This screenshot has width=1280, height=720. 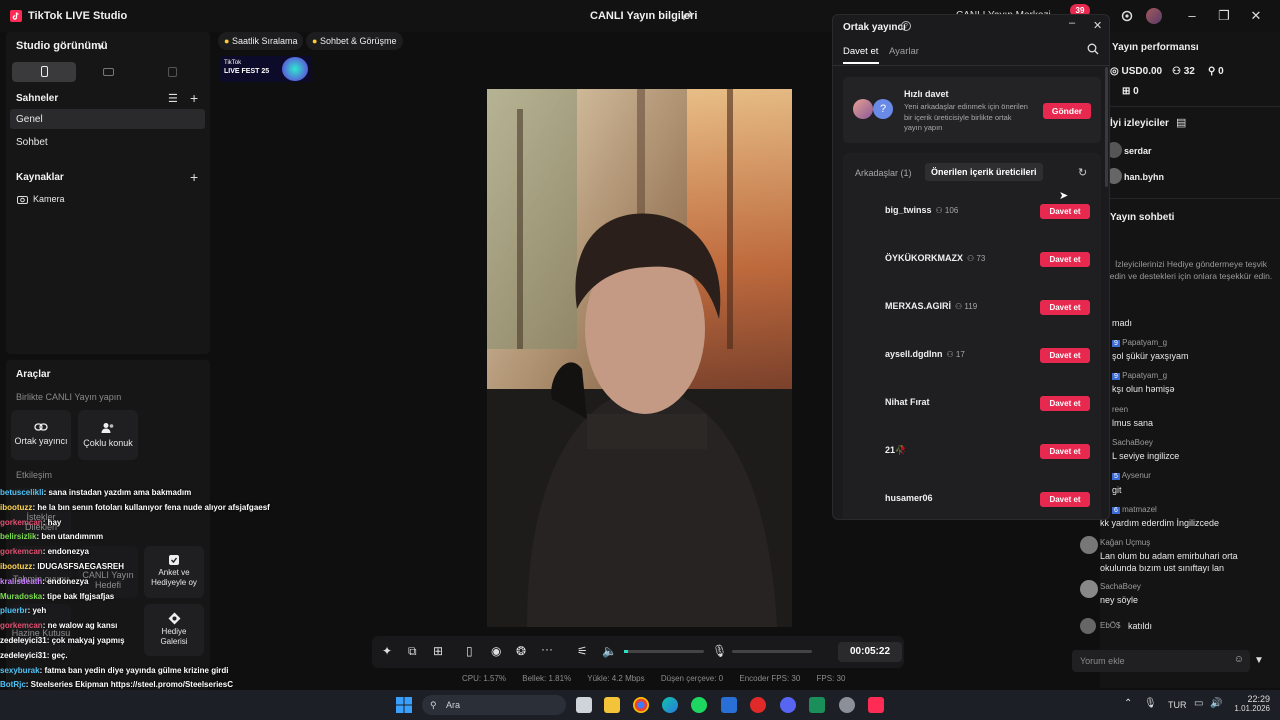 What do you see at coordinates (788, 705) in the screenshot?
I see `discord-icon` at bounding box center [788, 705].